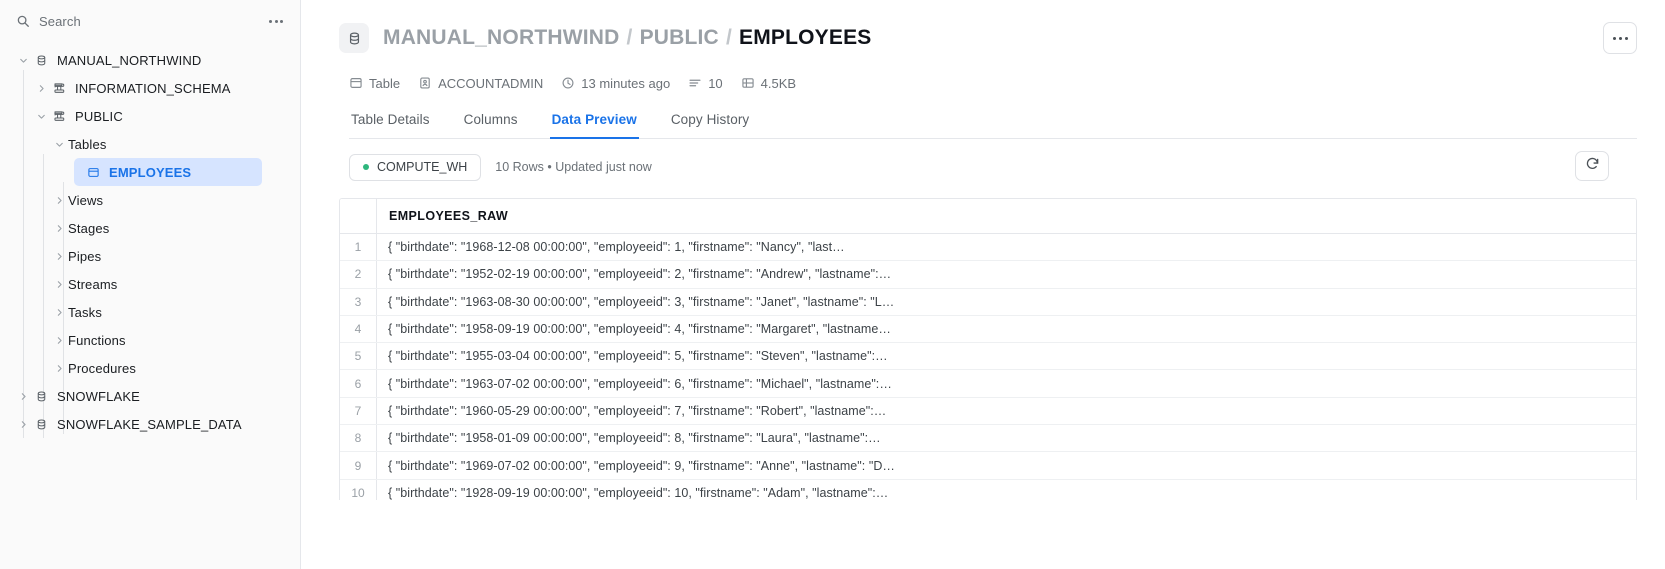 The width and height of the screenshot is (1665, 569). What do you see at coordinates (501, 38) in the screenshot?
I see `breadcrumb-database: MANUAL_NORTHWIND` at bounding box center [501, 38].